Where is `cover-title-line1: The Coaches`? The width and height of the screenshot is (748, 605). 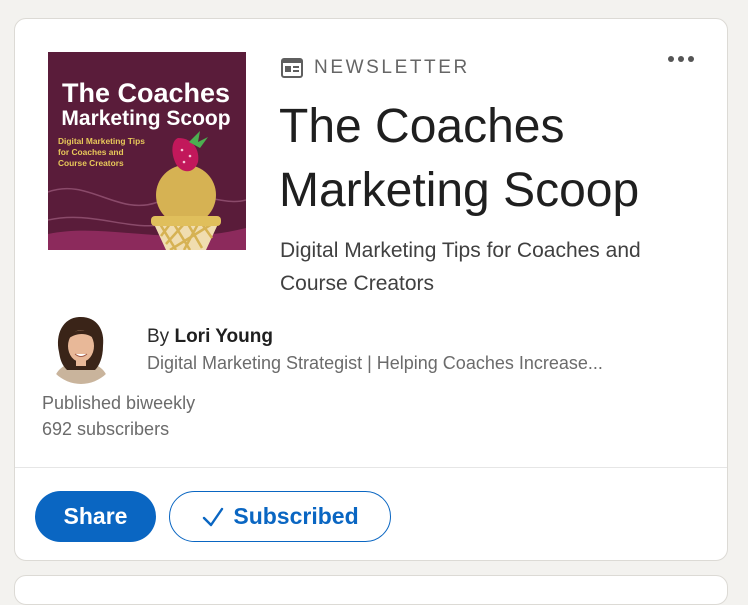
cover-title-line1: The Coaches is located at coordinates (146, 93).